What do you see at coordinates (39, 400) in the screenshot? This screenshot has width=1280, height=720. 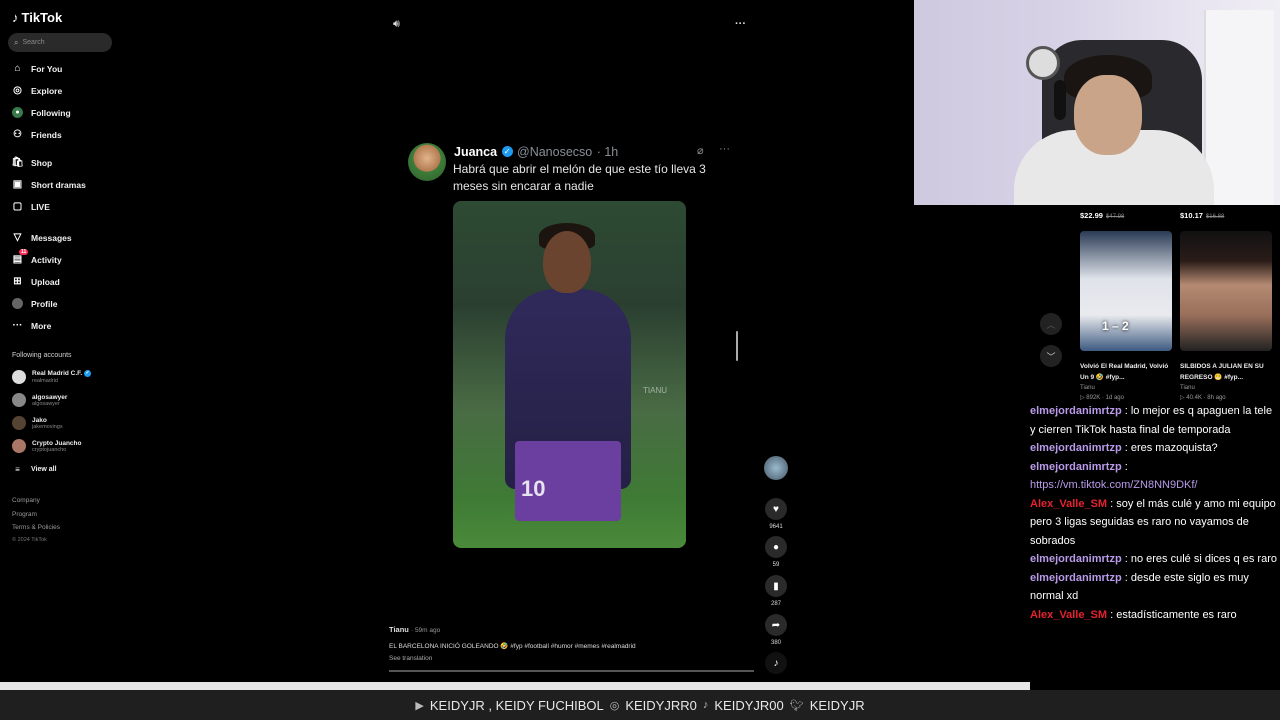 I see `account-item: algosawyer algosawyer` at bounding box center [39, 400].